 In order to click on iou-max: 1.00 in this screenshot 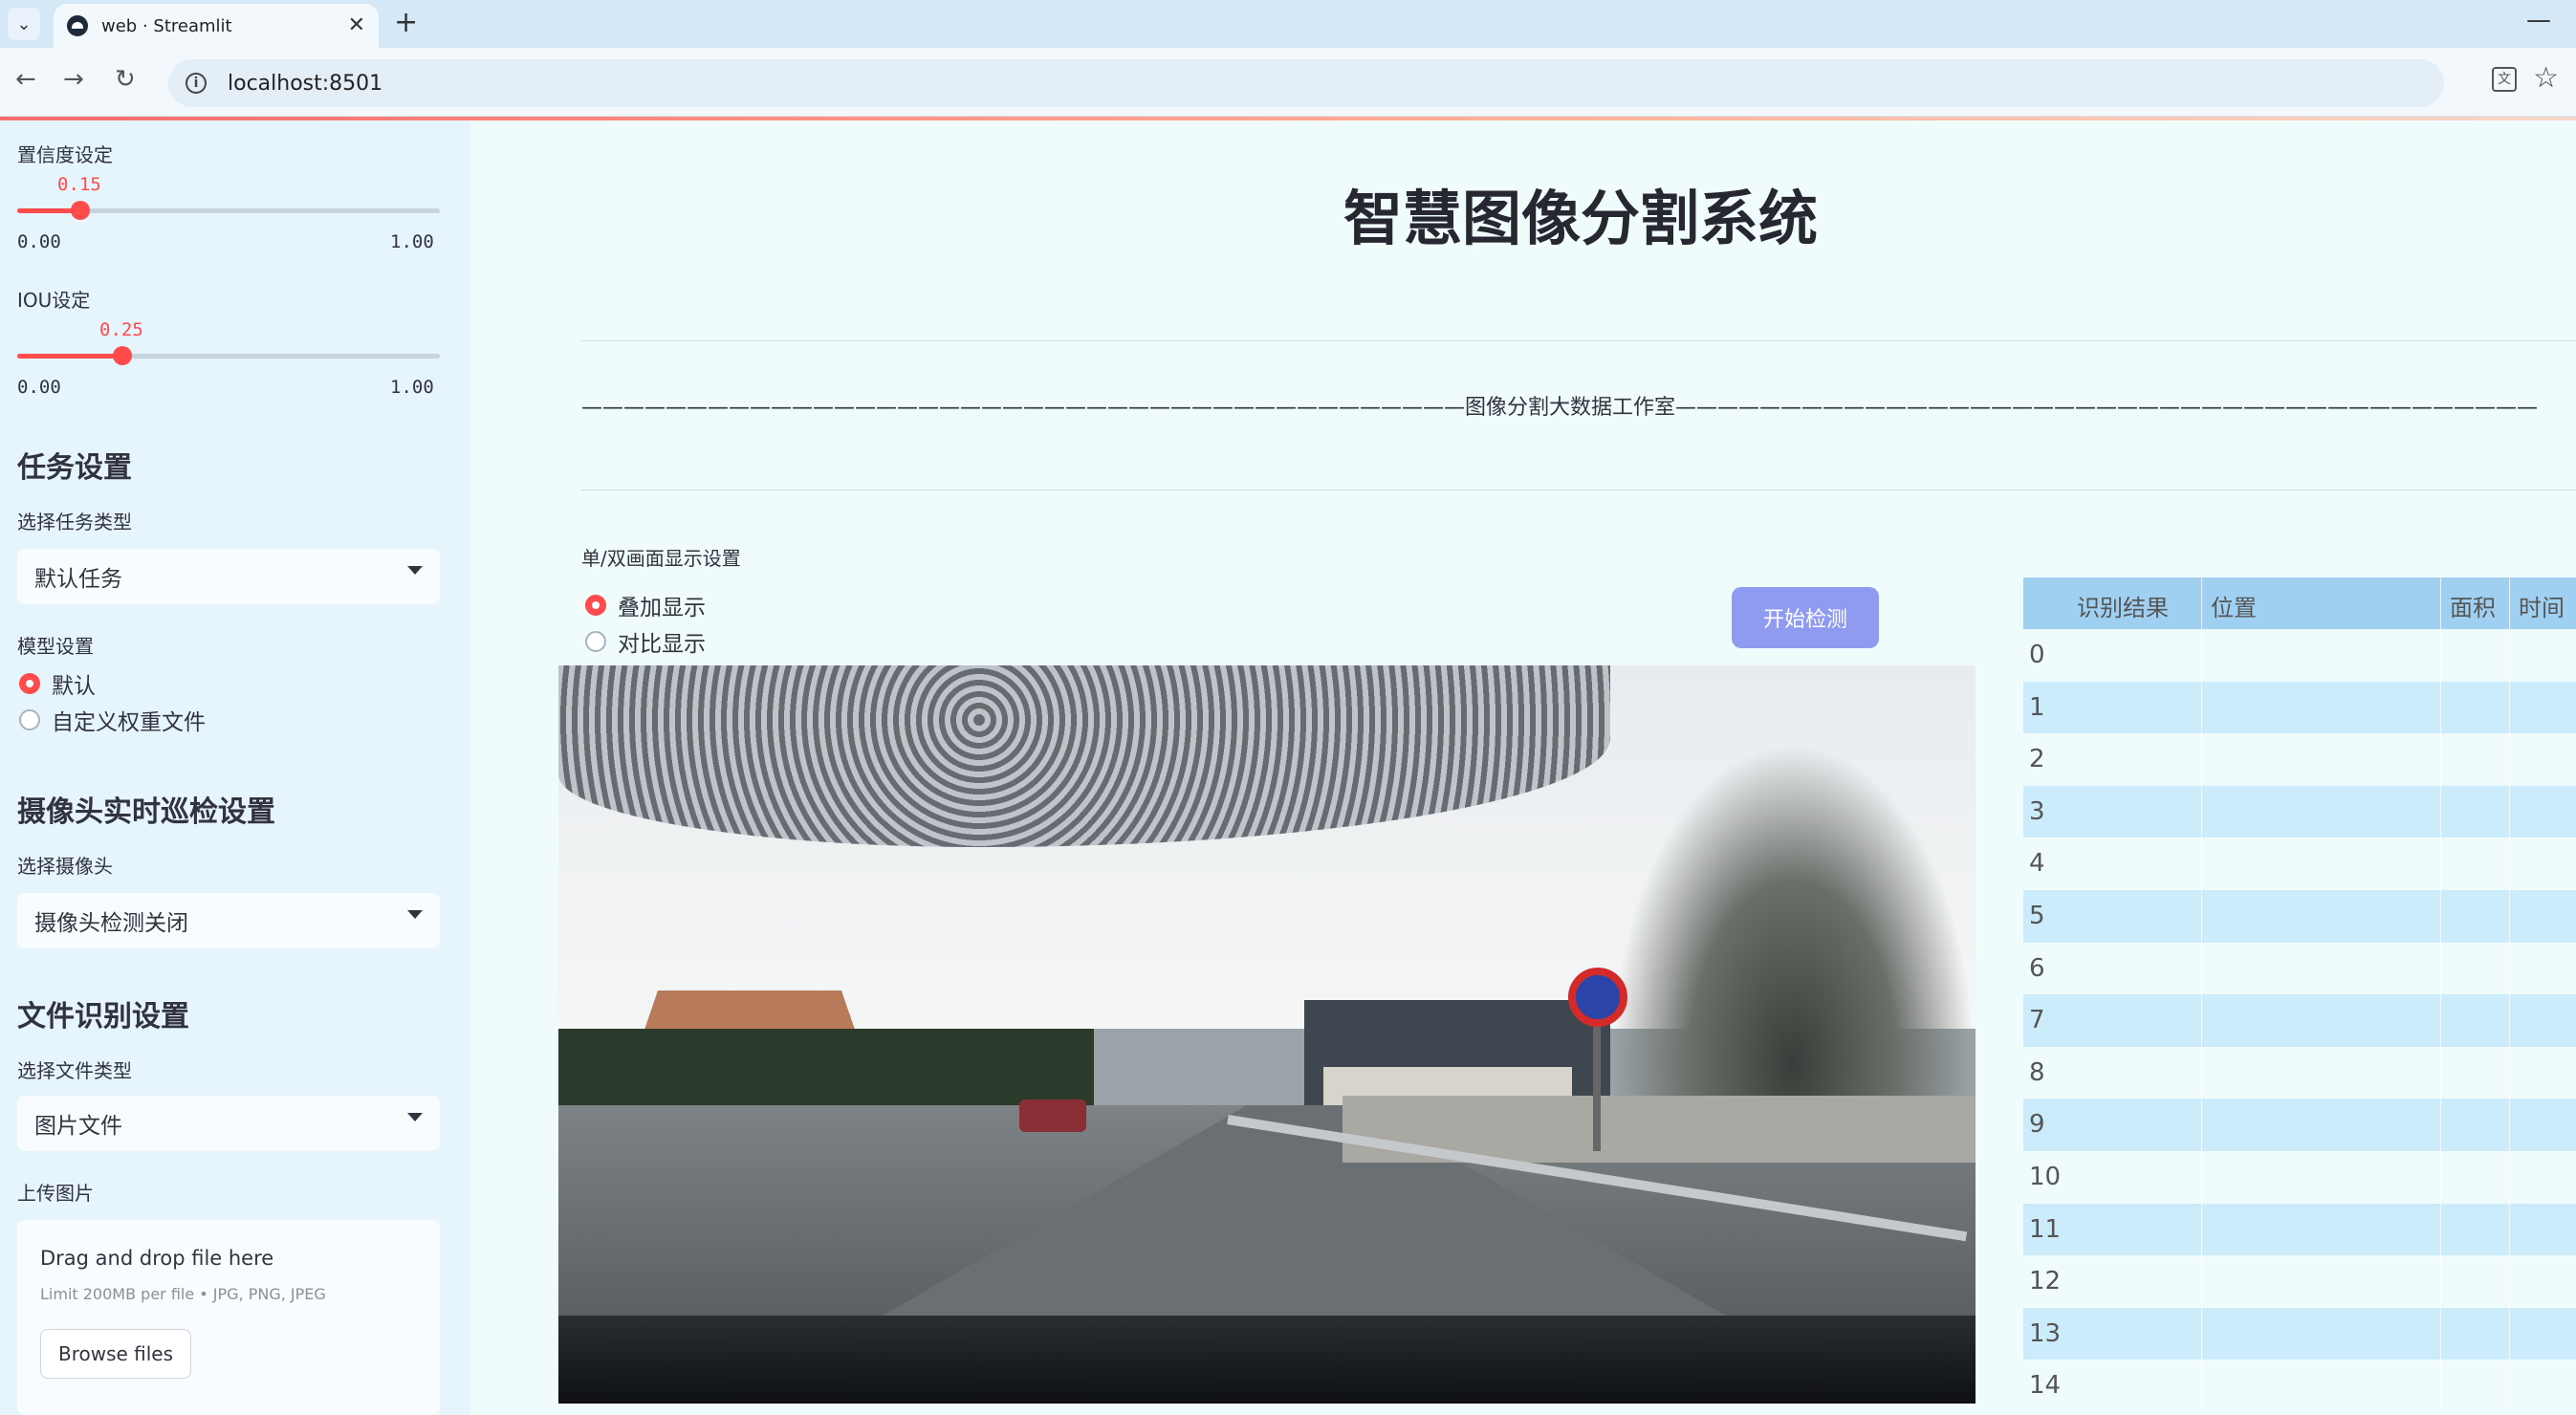, I will do `click(412, 388)`.